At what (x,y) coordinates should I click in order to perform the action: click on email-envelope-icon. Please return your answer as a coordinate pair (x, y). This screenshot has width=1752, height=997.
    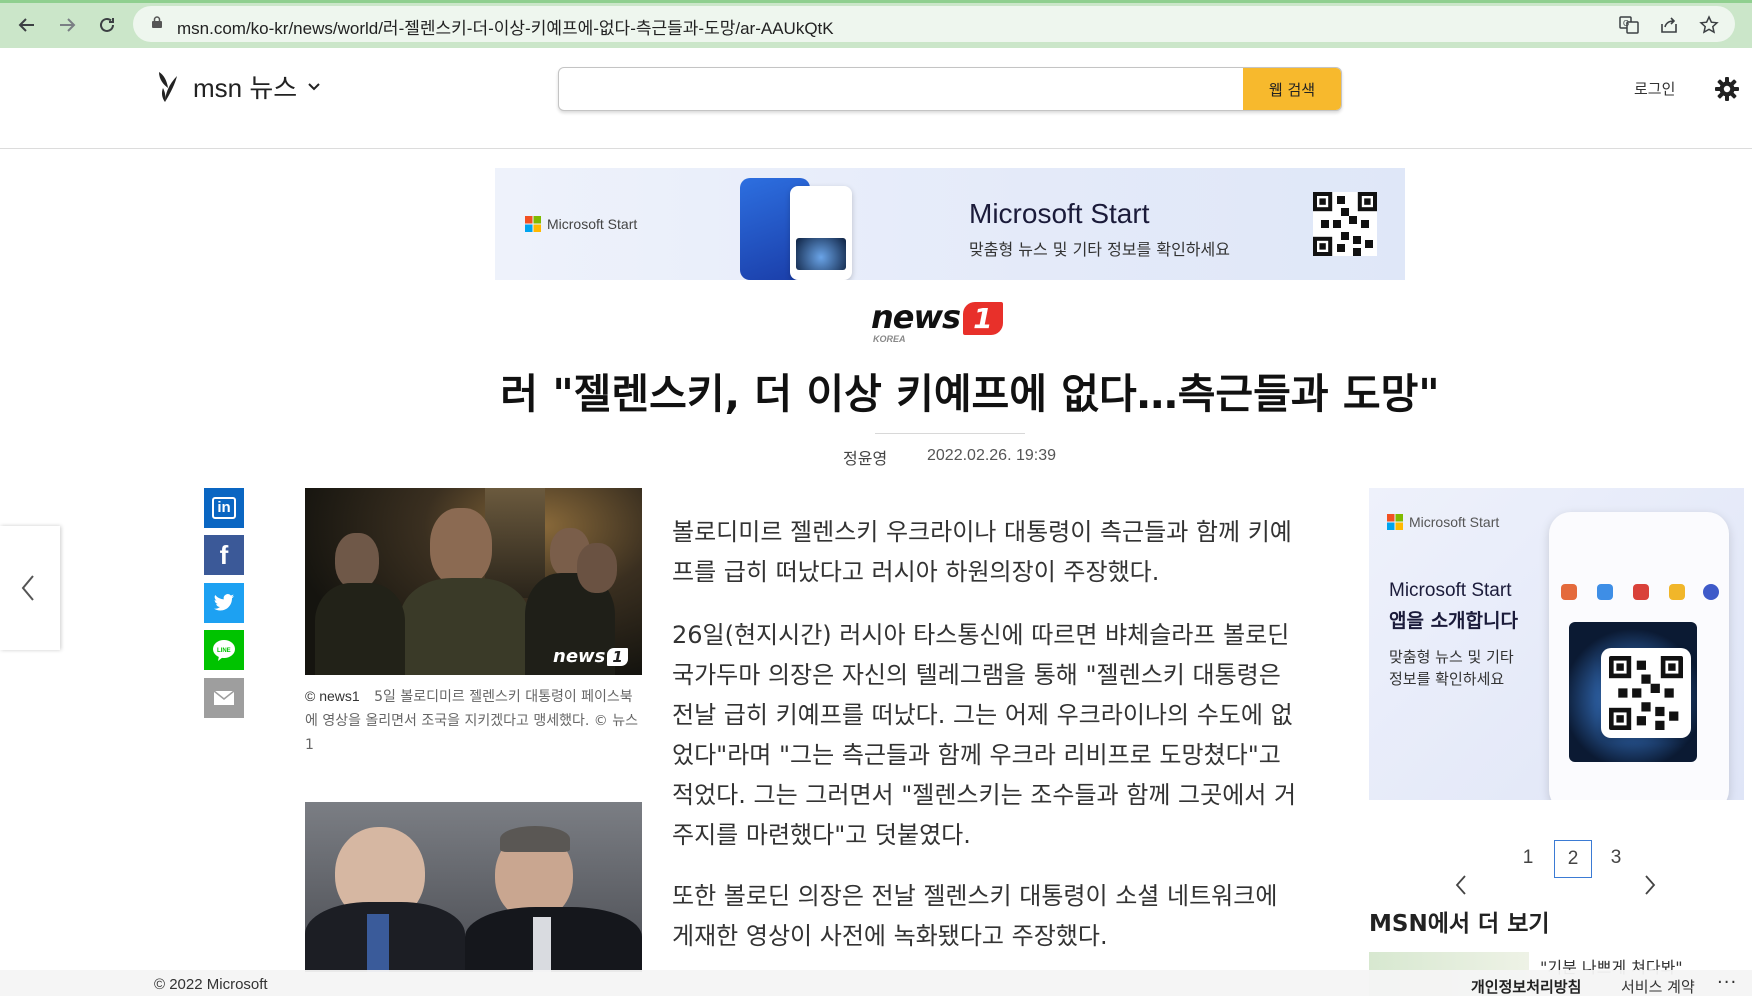
    Looking at the image, I should click on (224, 697).